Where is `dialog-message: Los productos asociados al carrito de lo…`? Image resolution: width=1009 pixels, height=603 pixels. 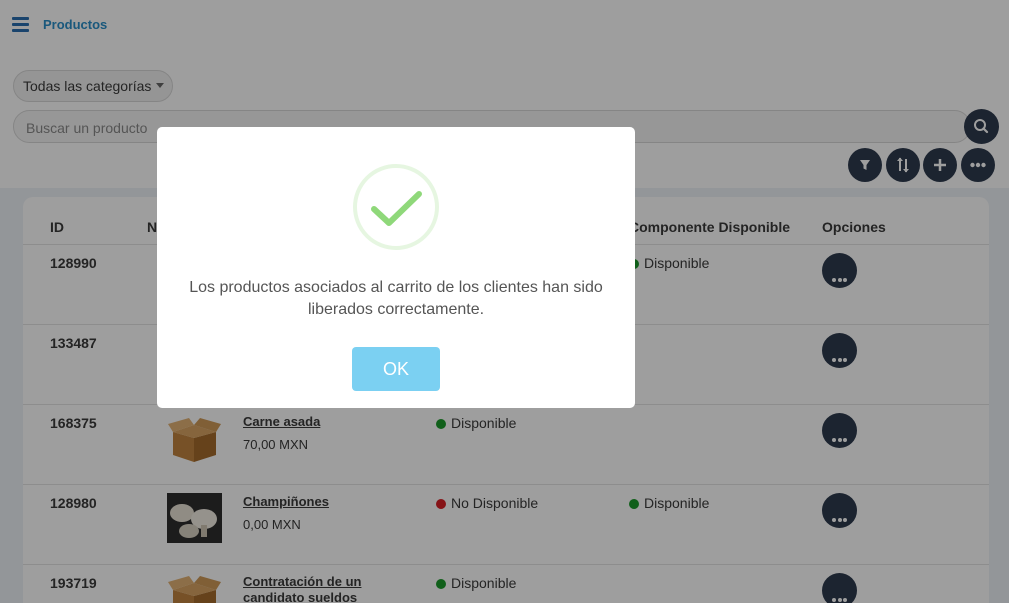 dialog-message: Los productos asociados al carrito de lo… is located at coordinates (396, 298).